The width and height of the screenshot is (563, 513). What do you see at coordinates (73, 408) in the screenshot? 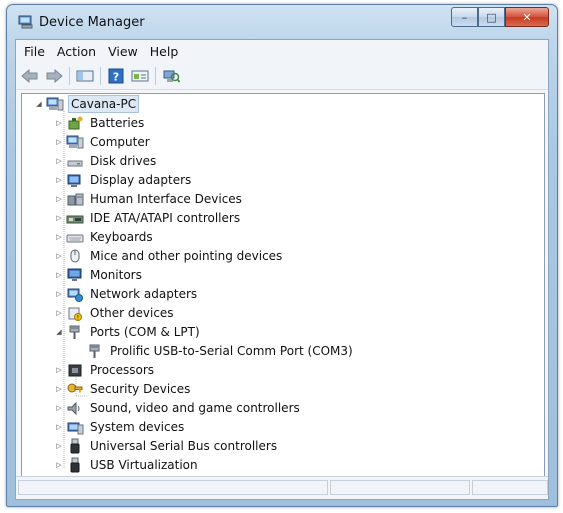
I see `sound-icon` at bounding box center [73, 408].